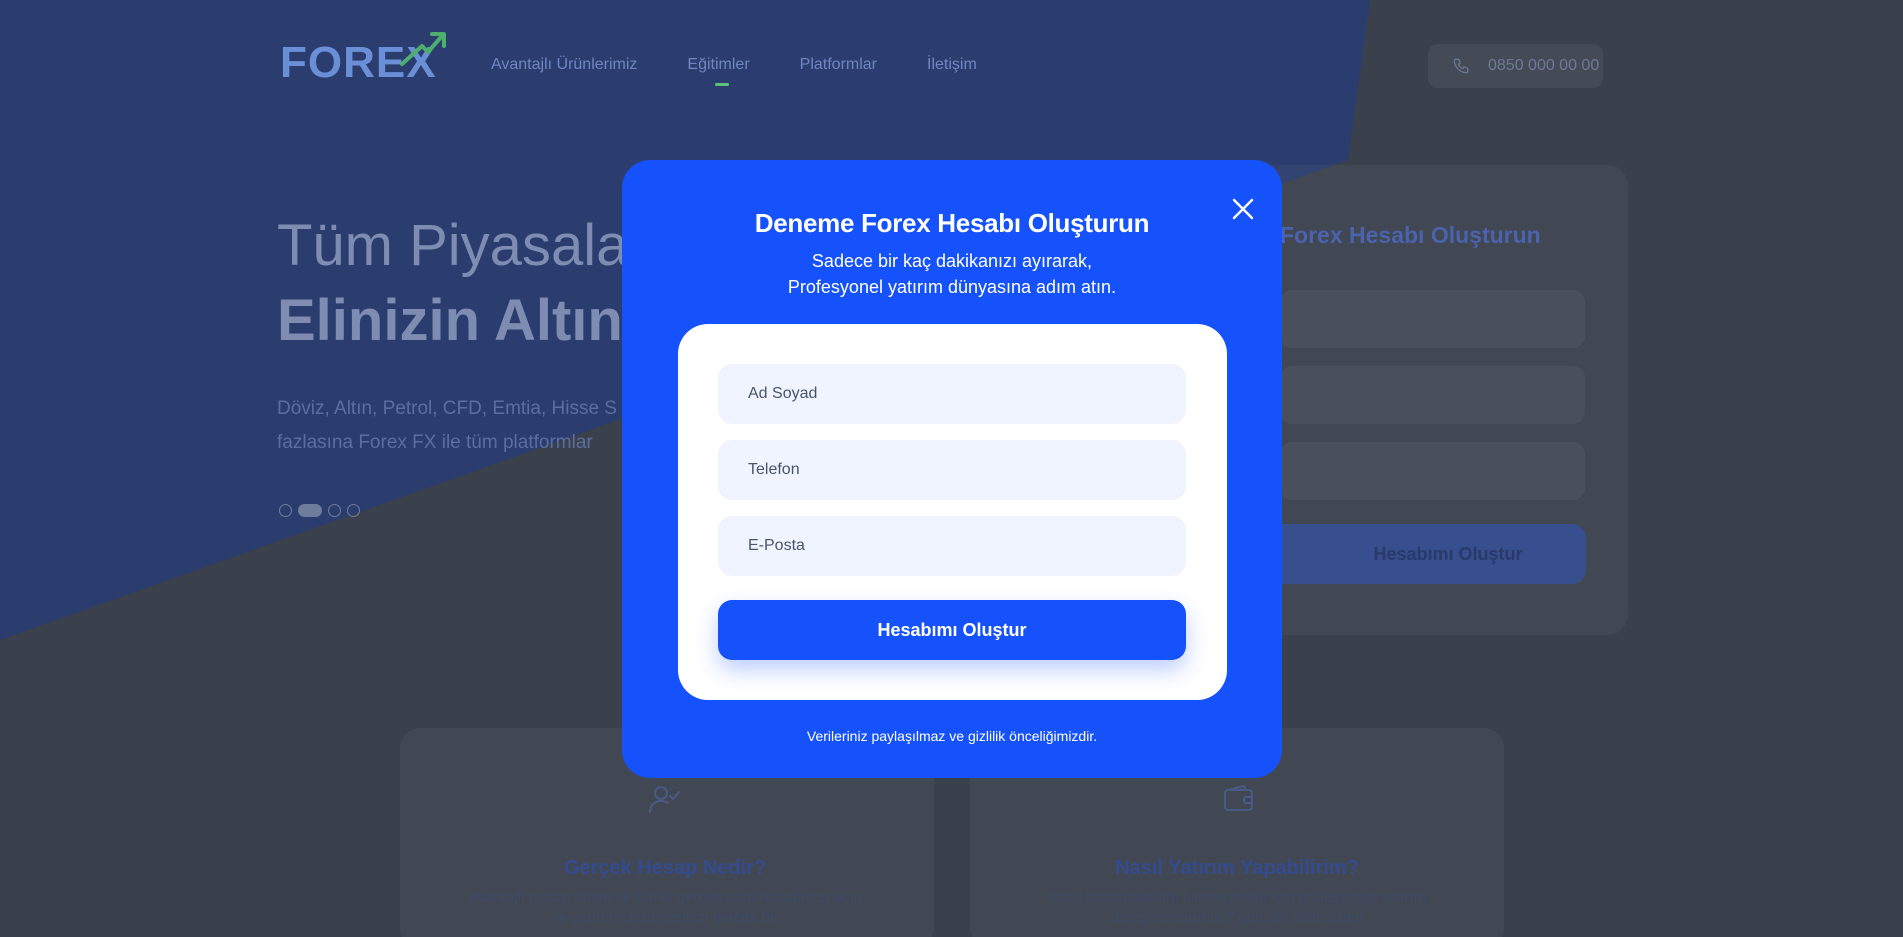  What do you see at coordinates (952, 394) in the screenshot?
I see `name-field` at bounding box center [952, 394].